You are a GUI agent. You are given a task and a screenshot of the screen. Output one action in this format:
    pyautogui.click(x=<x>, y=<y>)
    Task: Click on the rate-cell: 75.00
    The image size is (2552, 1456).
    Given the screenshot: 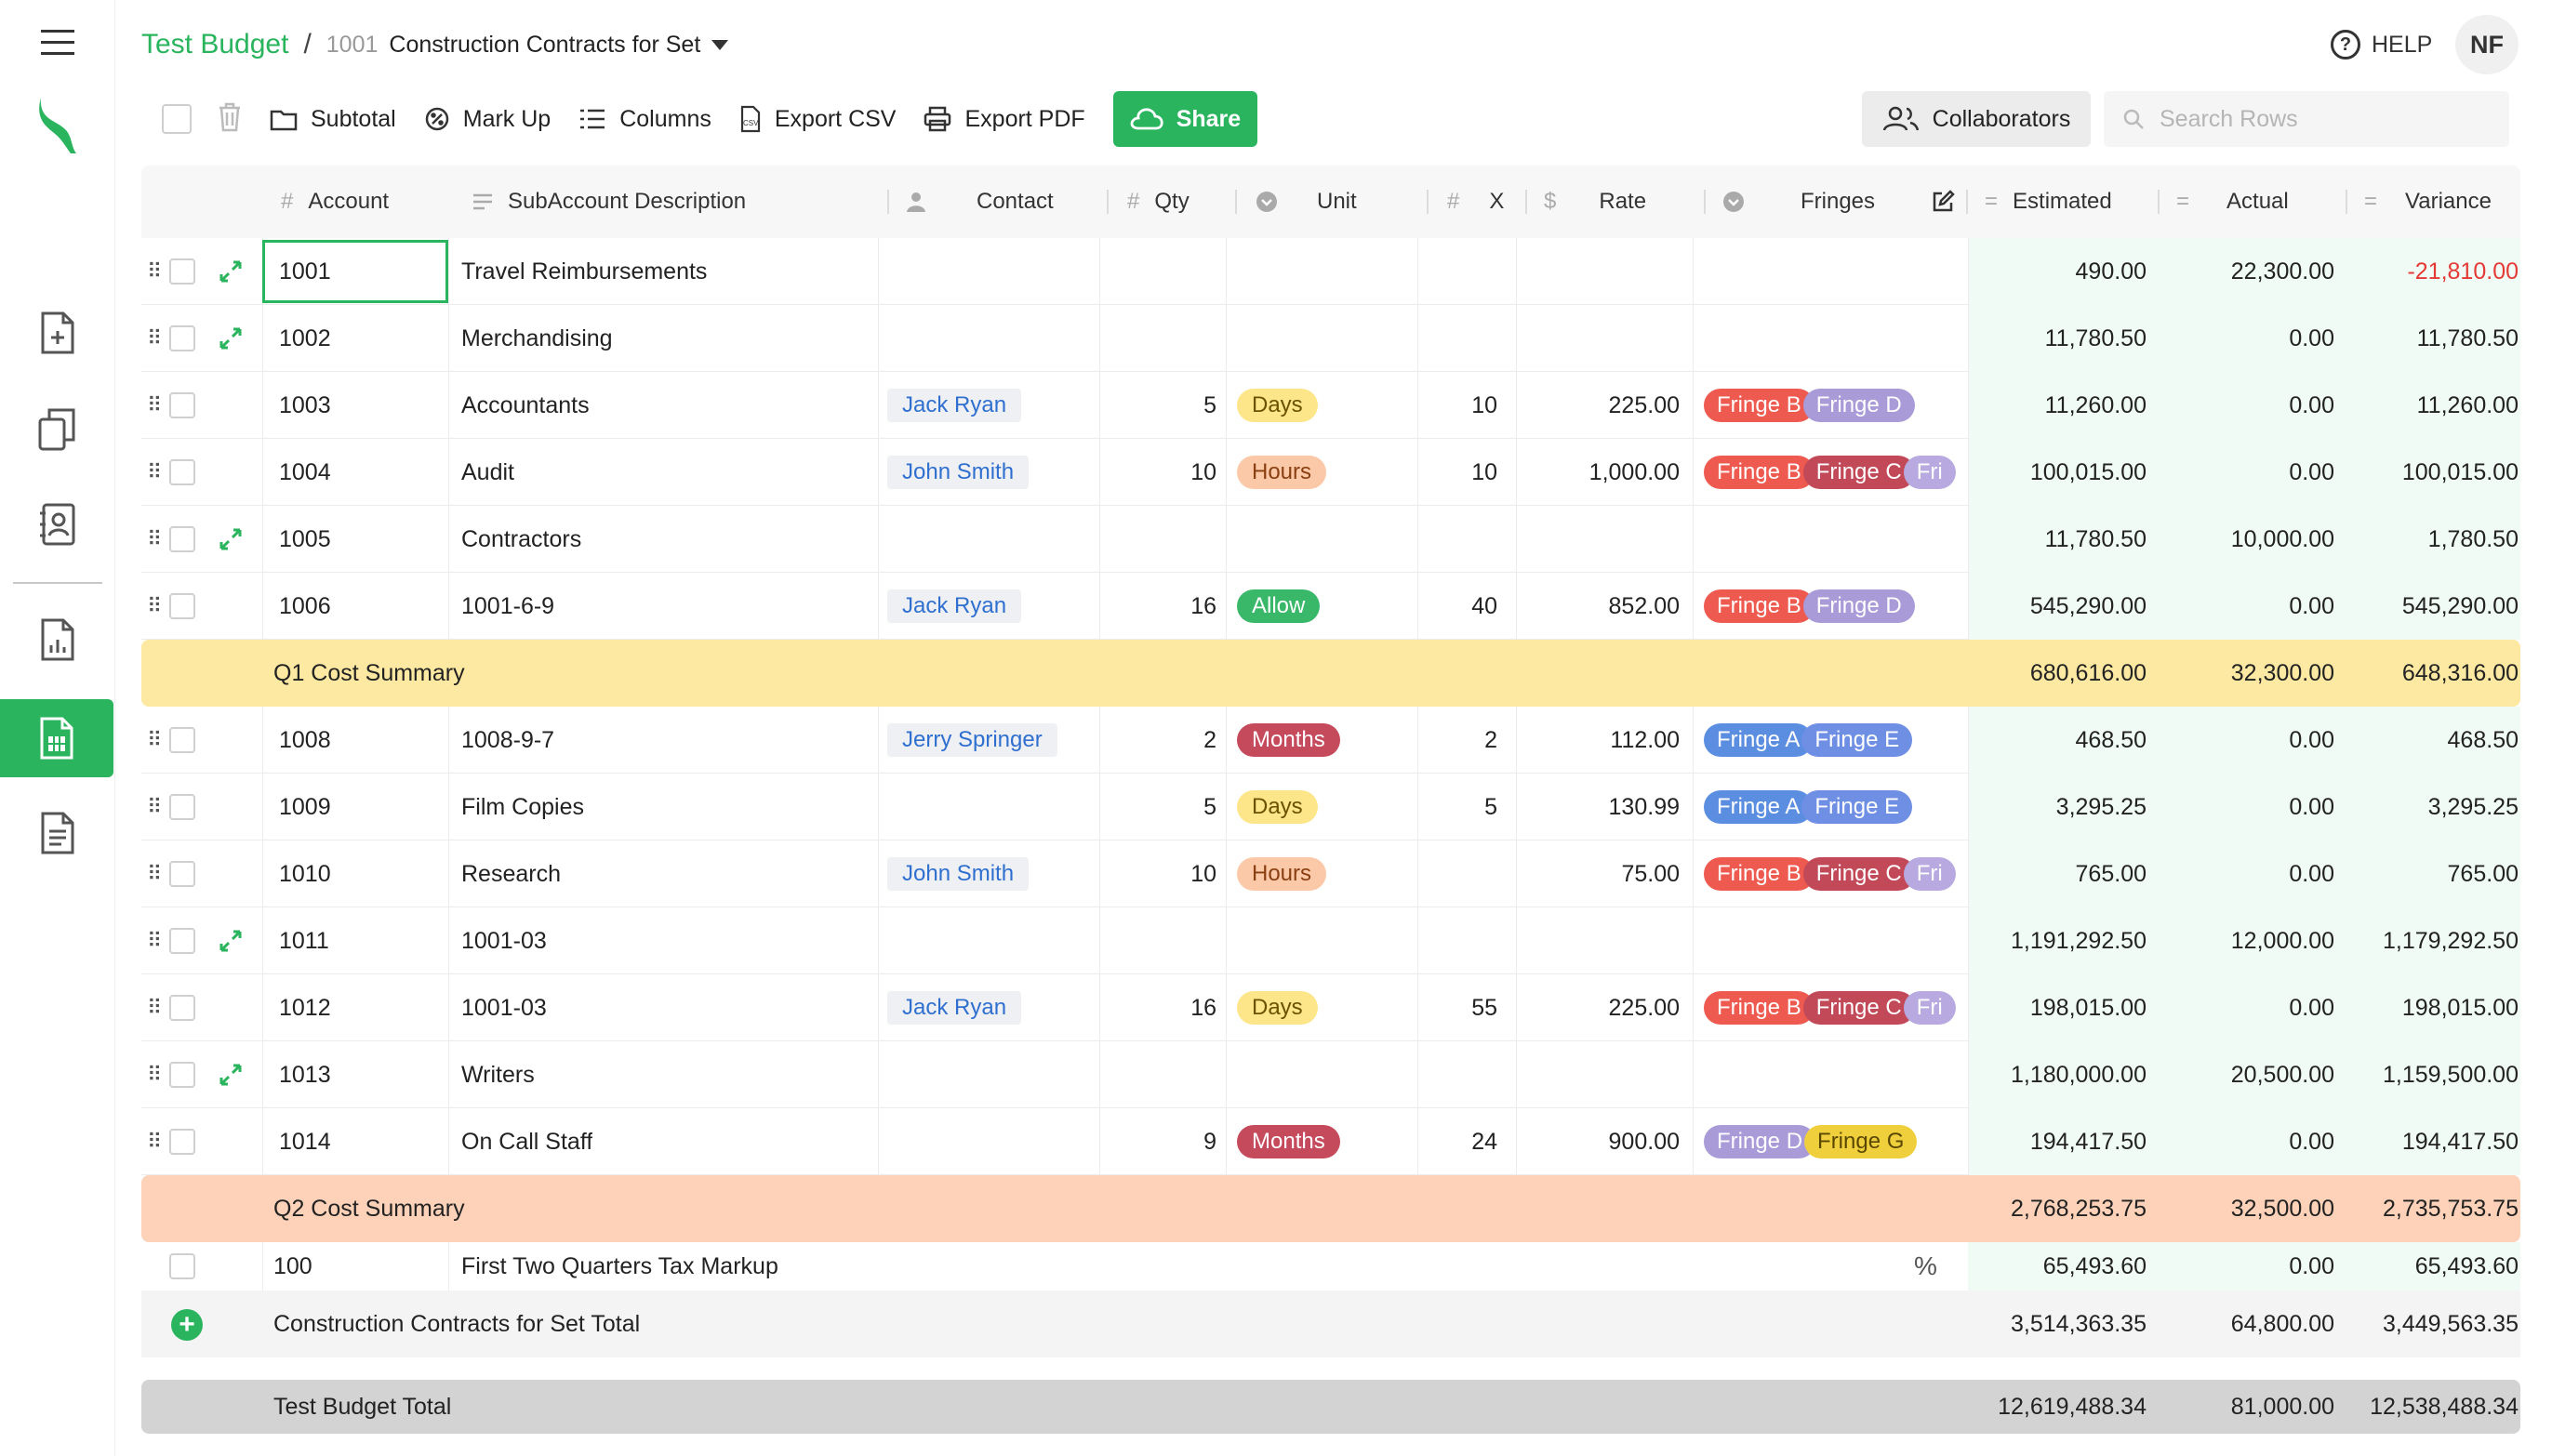 What is the action you would take?
    pyautogui.click(x=1600, y=874)
    